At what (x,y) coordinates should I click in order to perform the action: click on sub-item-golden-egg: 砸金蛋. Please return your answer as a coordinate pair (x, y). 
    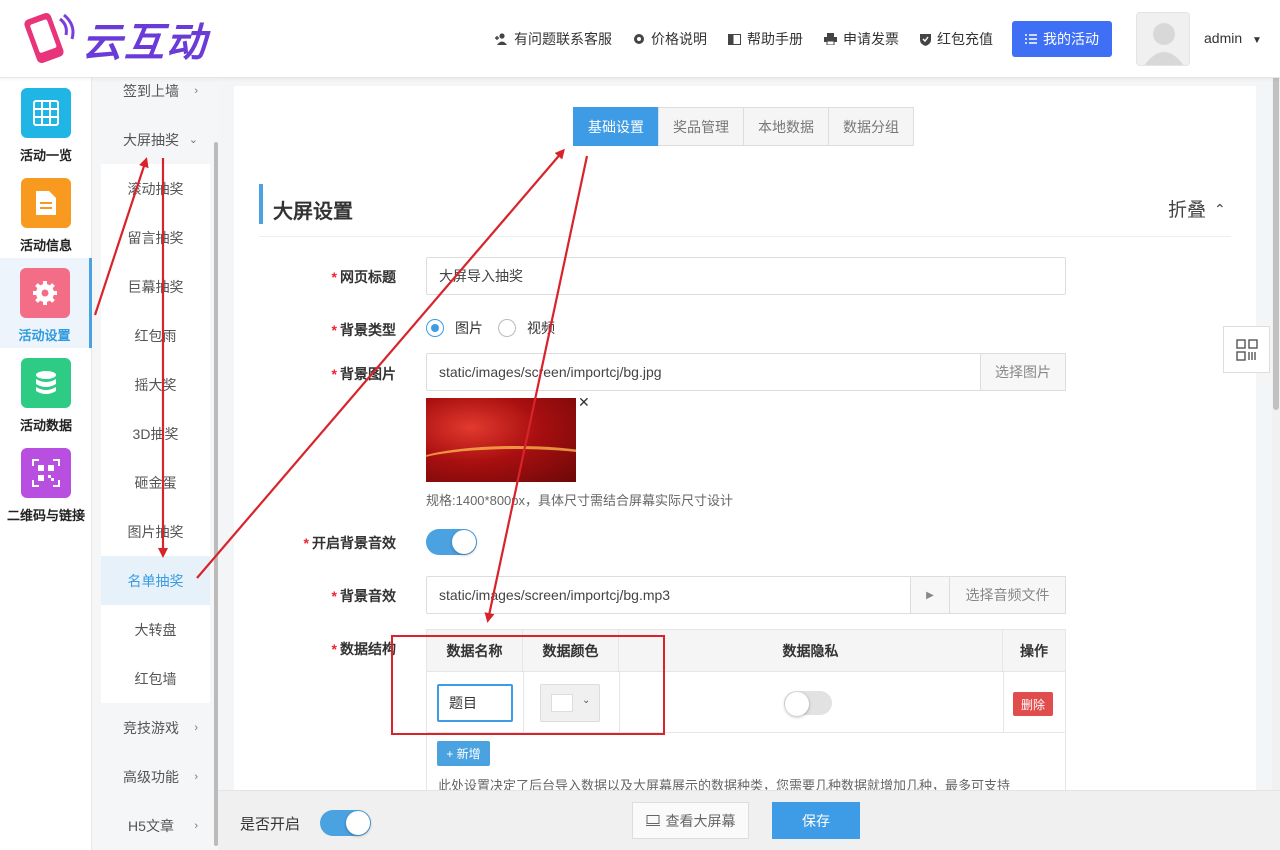
    Looking at the image, I should click on (155, 482).